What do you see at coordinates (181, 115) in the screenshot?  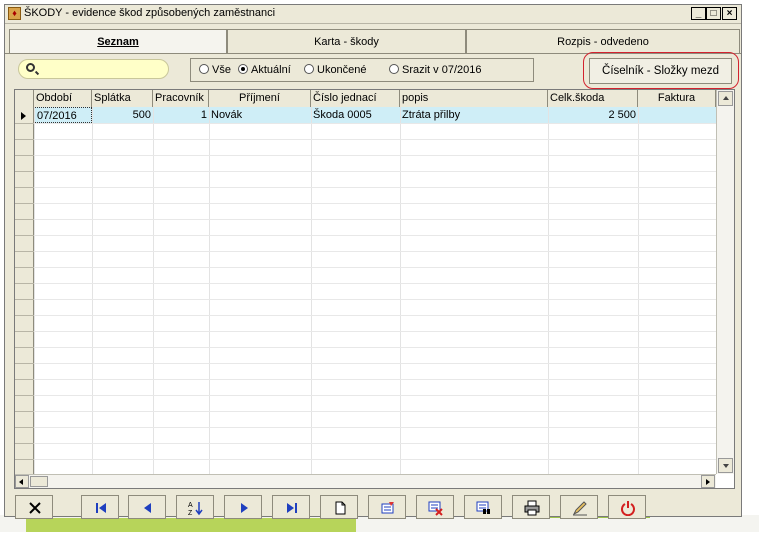 I see `cell-pracovnik: 1` at bounding box center [181, 115].